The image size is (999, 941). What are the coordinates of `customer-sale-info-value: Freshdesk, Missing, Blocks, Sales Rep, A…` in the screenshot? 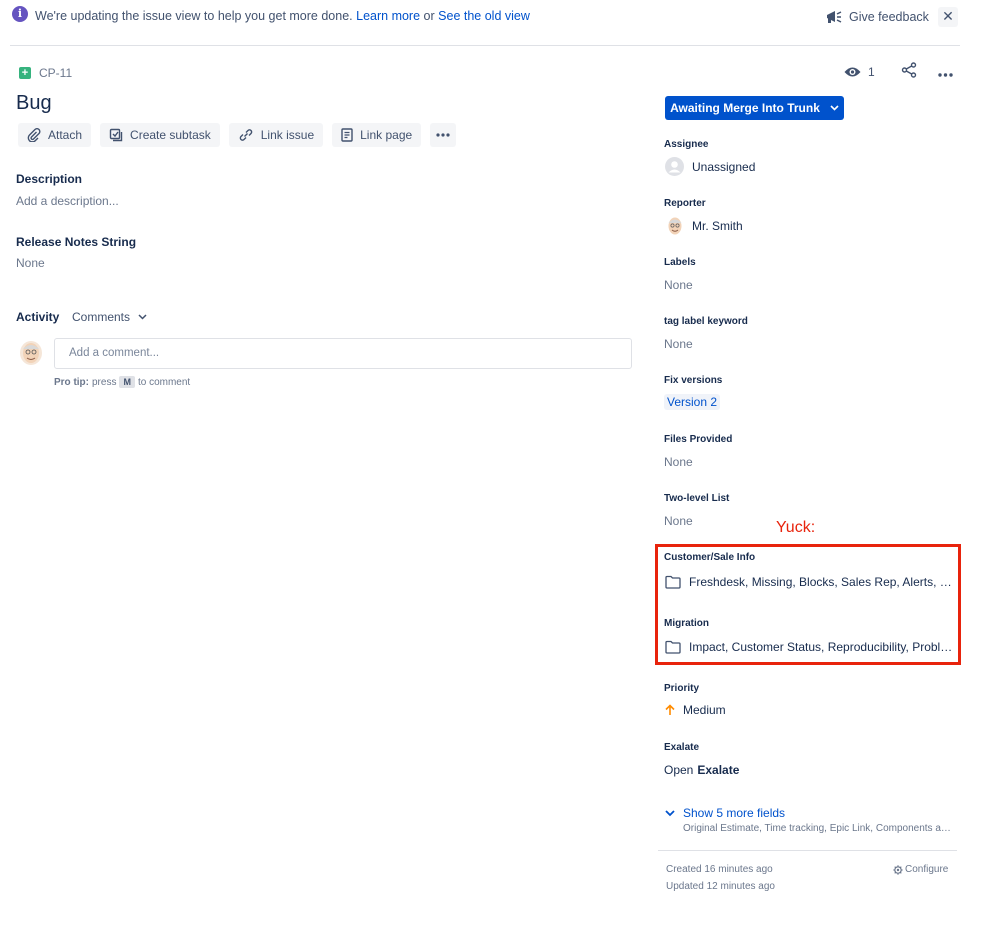 It's located at (821, 582).